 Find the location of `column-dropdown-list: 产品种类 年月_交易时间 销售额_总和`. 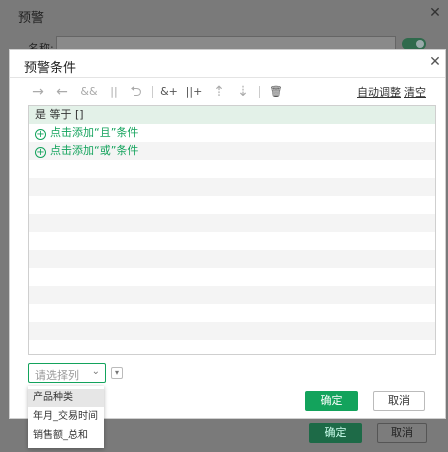

column-dropdown-list: 产品种类 年月_交易时间 销售额_总和 is located at coordinates (66, 417).